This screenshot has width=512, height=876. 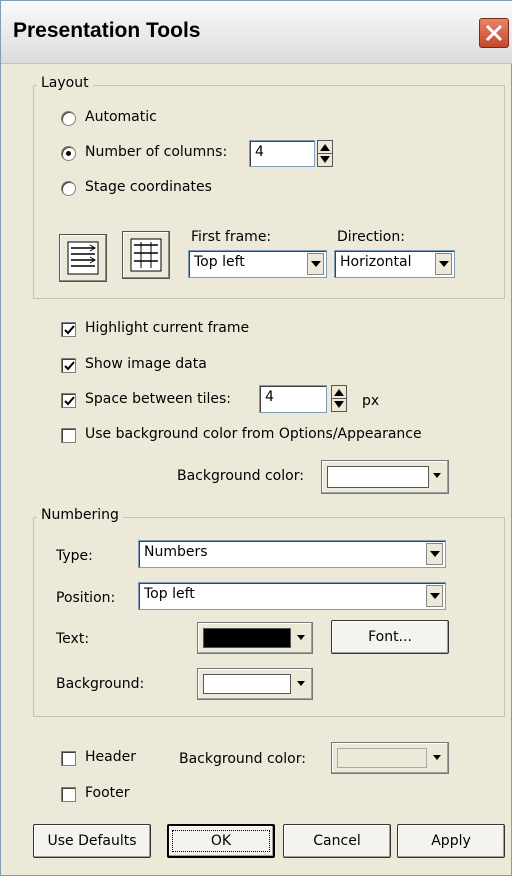 I want to click on numbering-legend: Numbering, so click(x=80, y=515).